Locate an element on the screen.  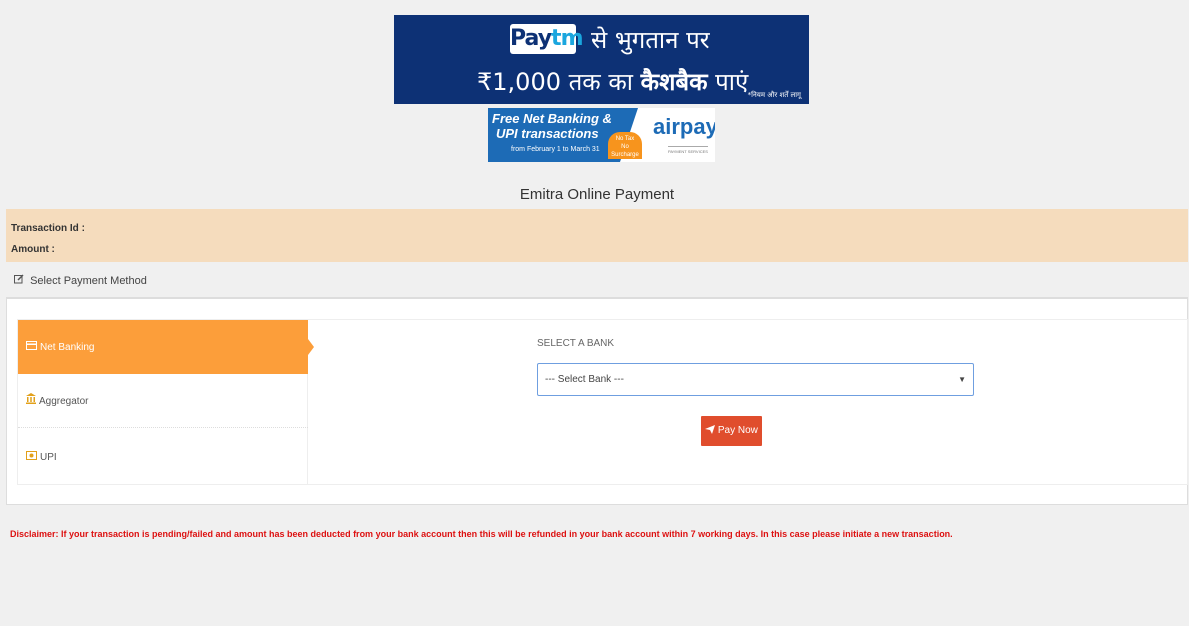
paytm-line2-mid: तक का is located at coordinates (600, 82).